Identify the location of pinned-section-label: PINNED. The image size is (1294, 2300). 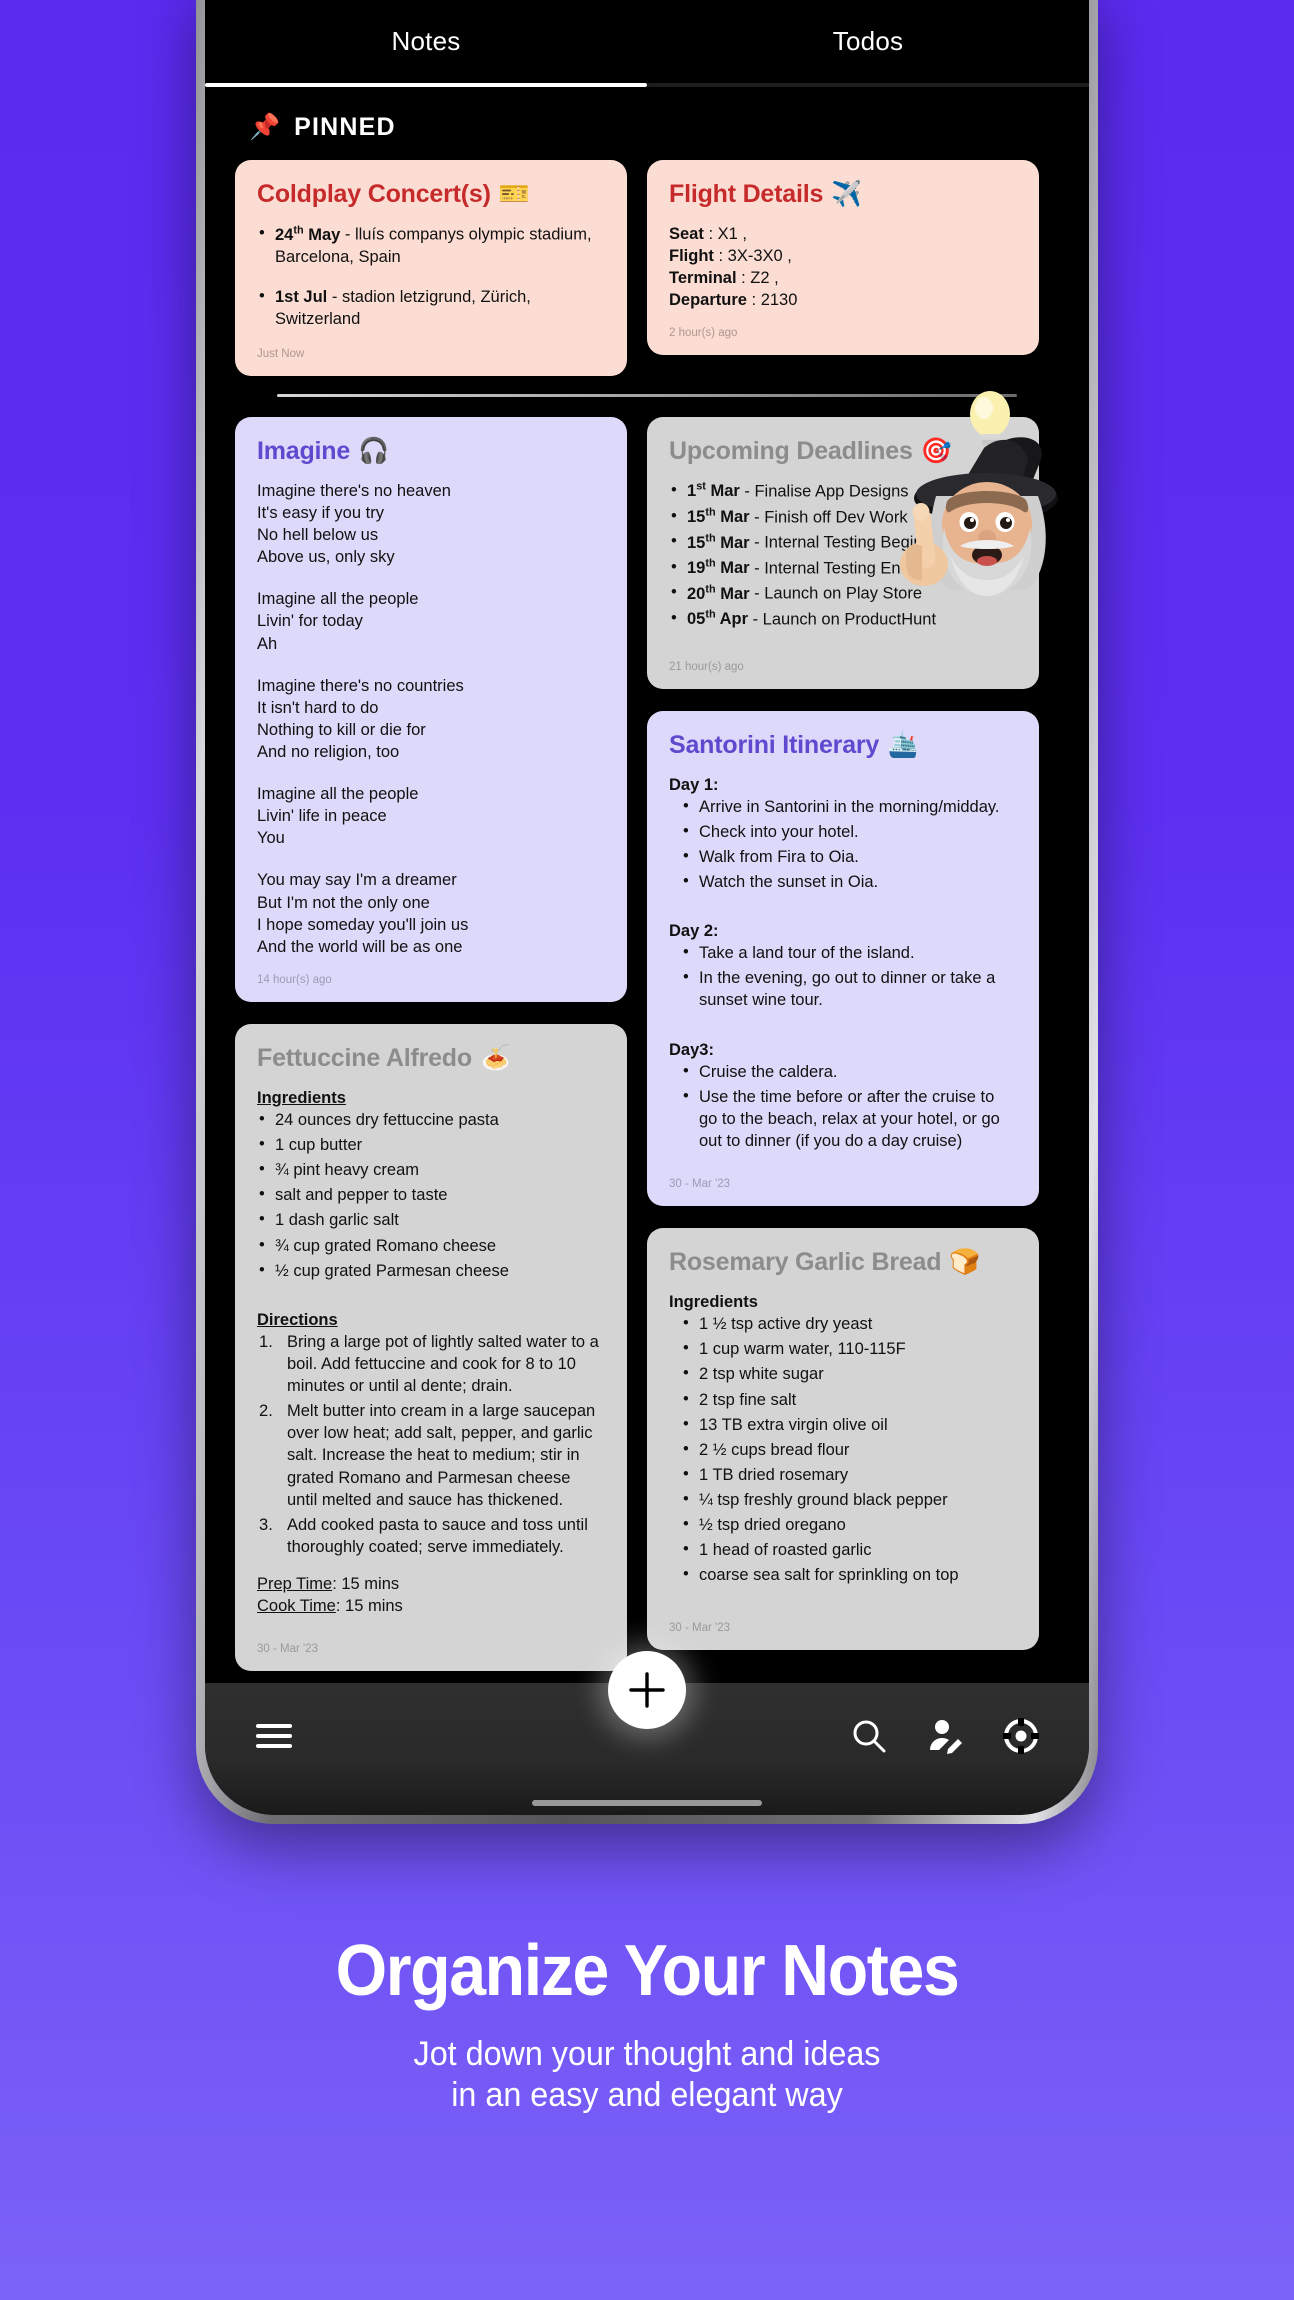
(345, 127).